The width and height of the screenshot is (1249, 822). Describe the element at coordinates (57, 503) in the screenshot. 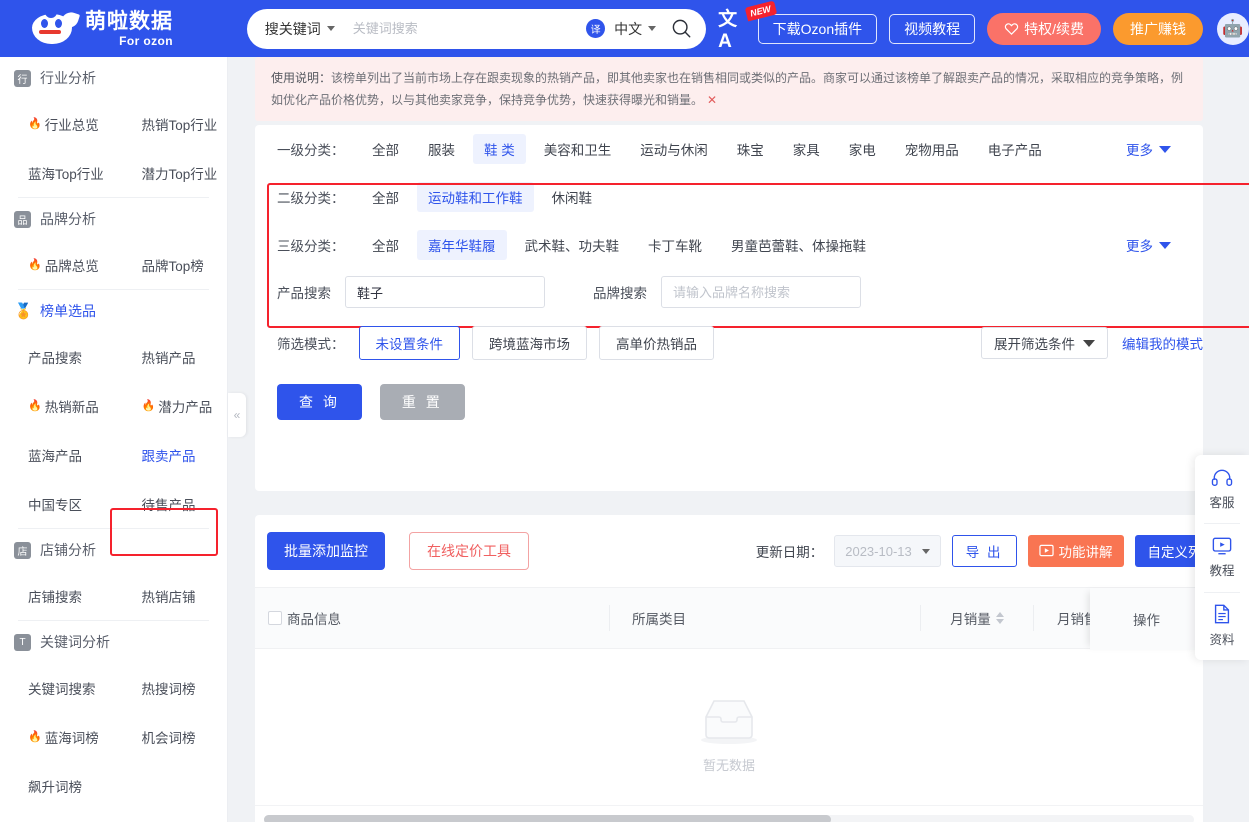

I see `sidebar-item-2-3-0: 中国专区` at that location.